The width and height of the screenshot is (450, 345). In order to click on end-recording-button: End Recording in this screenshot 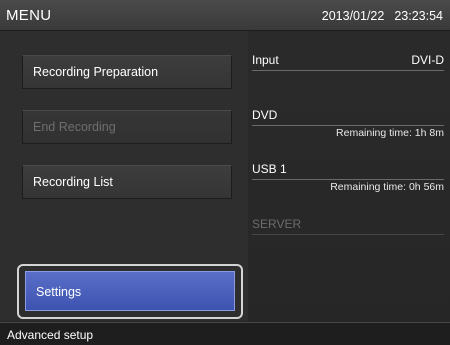, I will do `click(127, 127)`.